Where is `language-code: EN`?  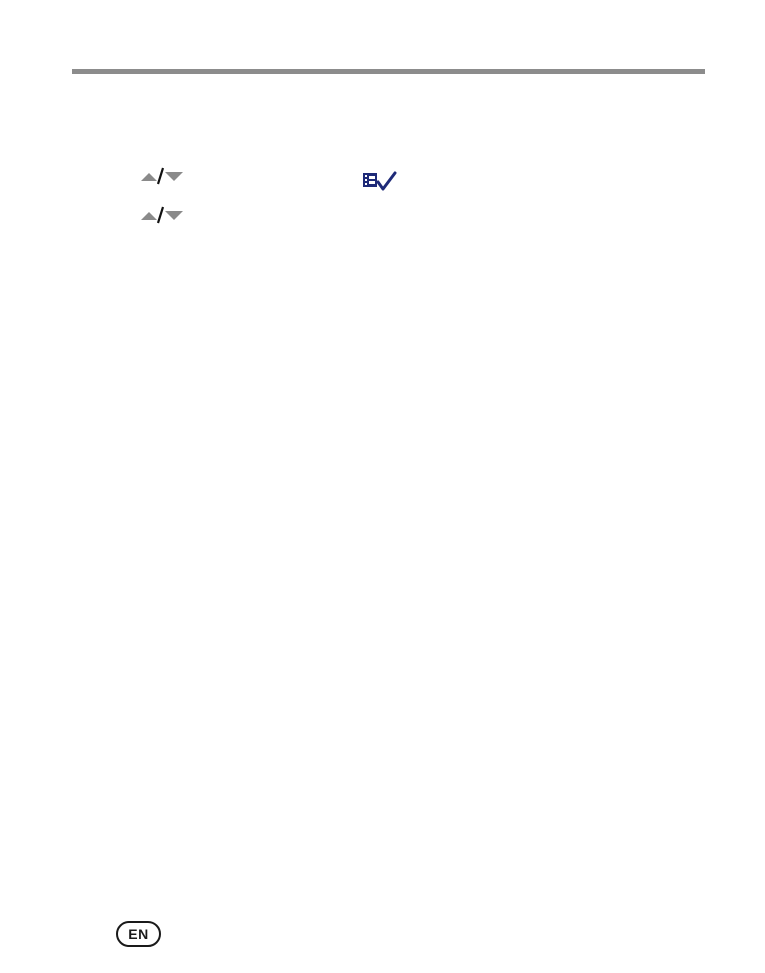 language-code: EN is located at coordinates (138, 934).